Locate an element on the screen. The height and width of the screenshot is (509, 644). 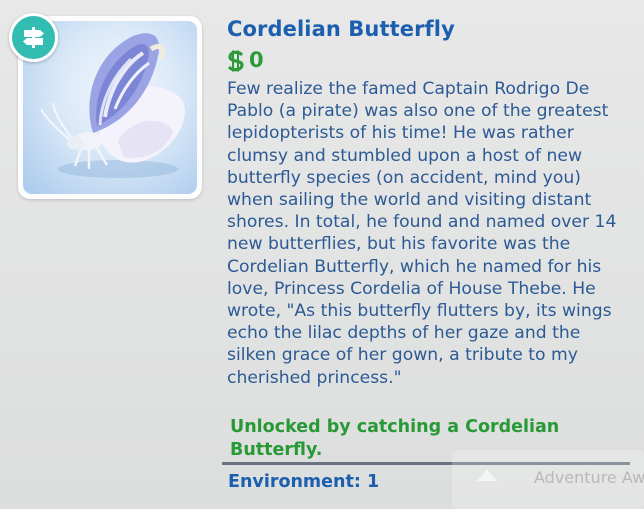
background-tooltip: Adventure Aw is located at coordinates (548, 479).